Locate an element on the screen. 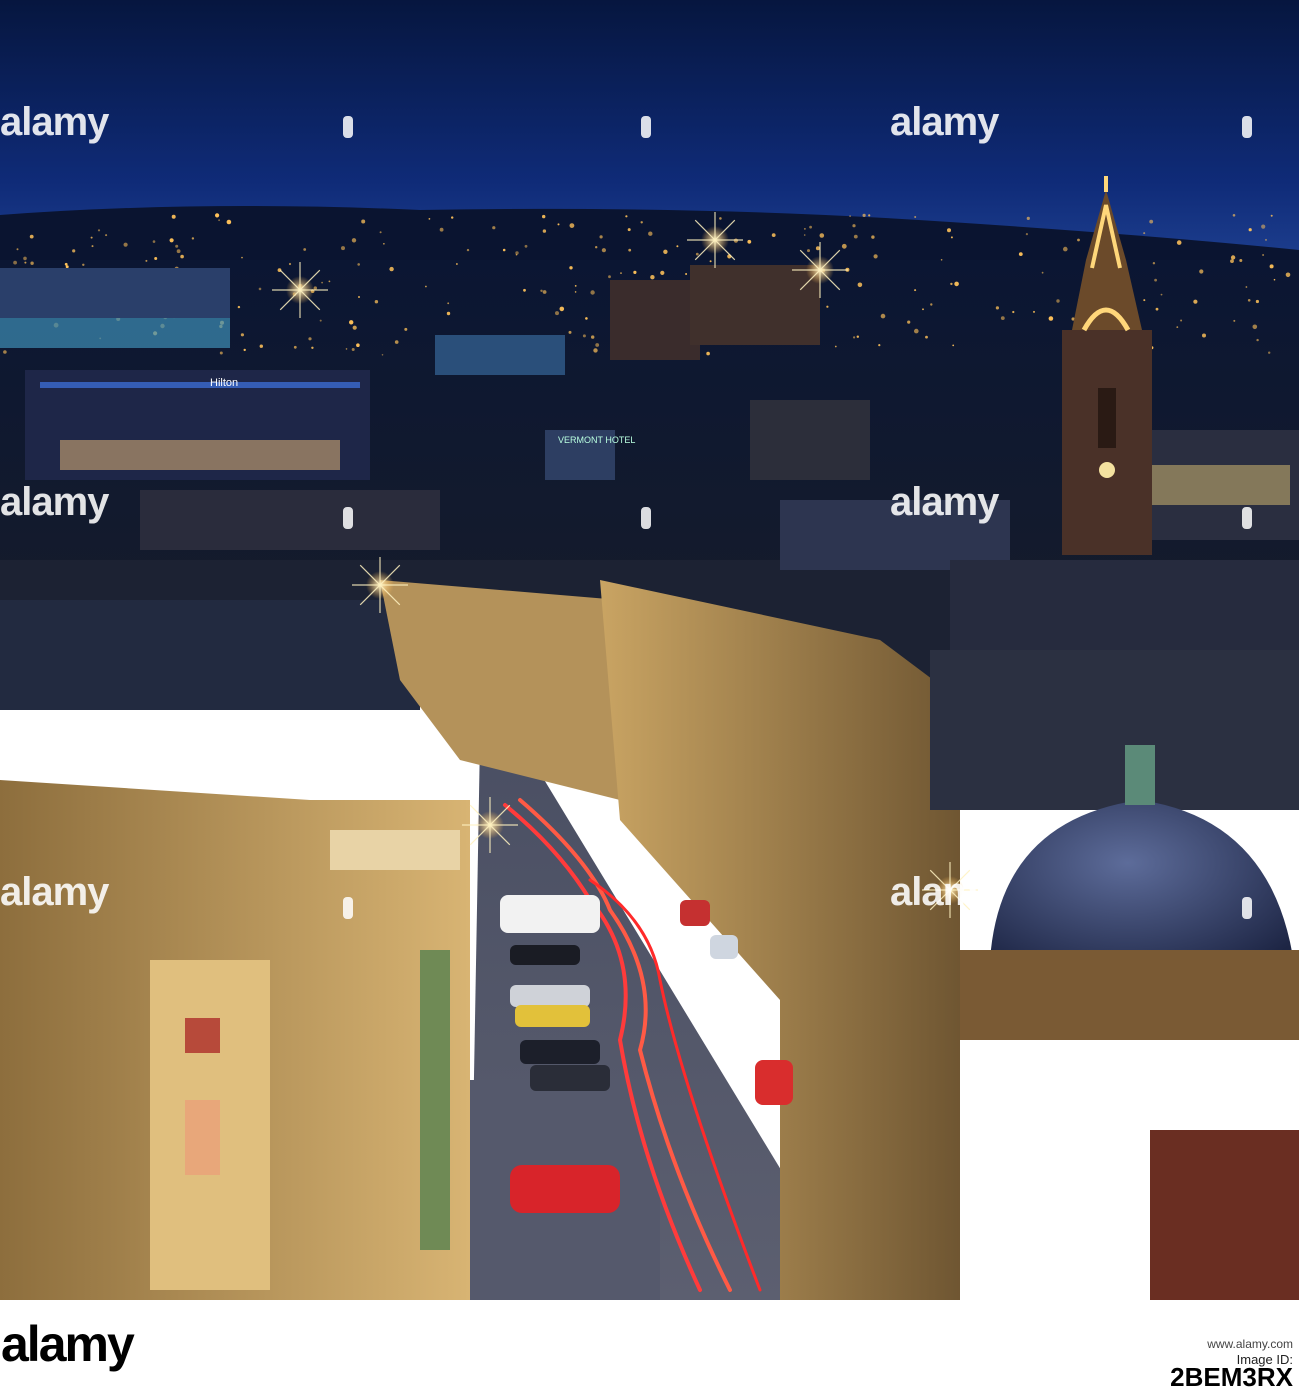  footer-bar is located at coordinates (649, 1345).